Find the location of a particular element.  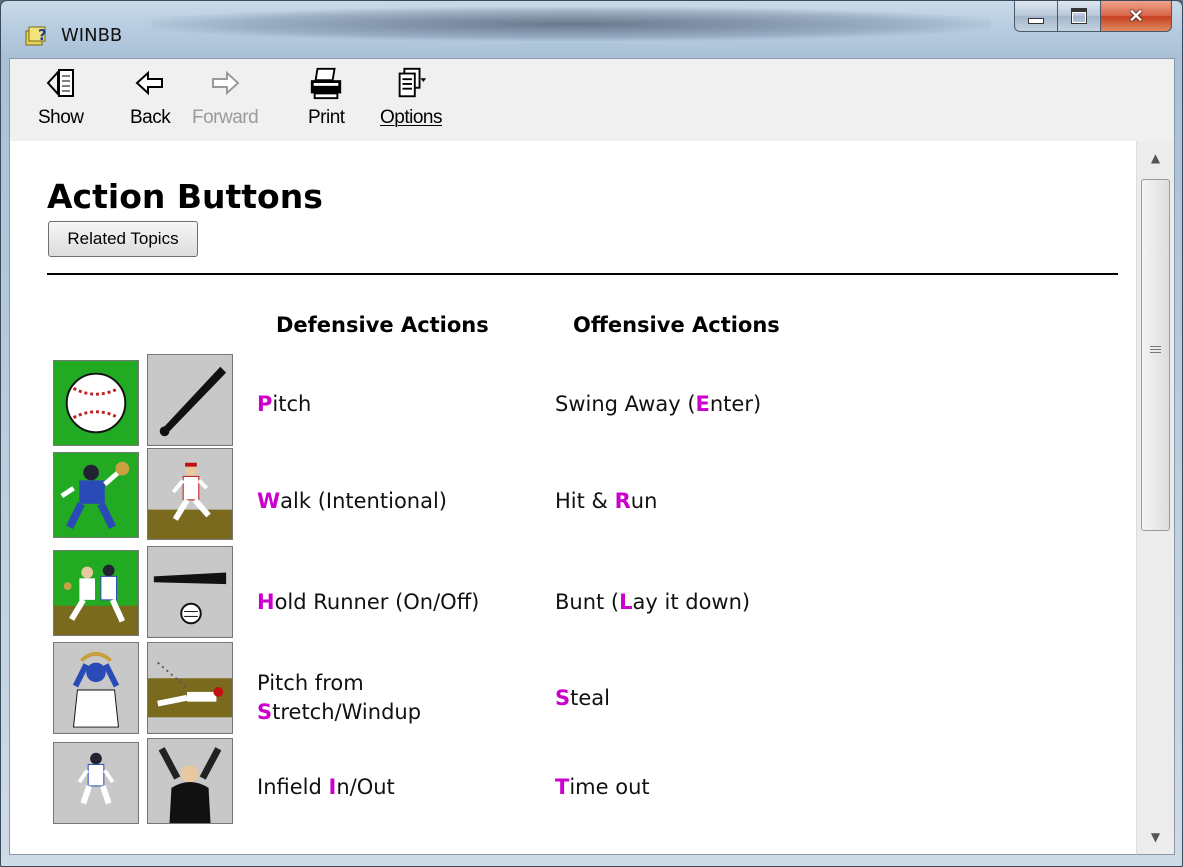

scroll-up-arrow-icon: ▲ is located at coordinates (1155, 158).